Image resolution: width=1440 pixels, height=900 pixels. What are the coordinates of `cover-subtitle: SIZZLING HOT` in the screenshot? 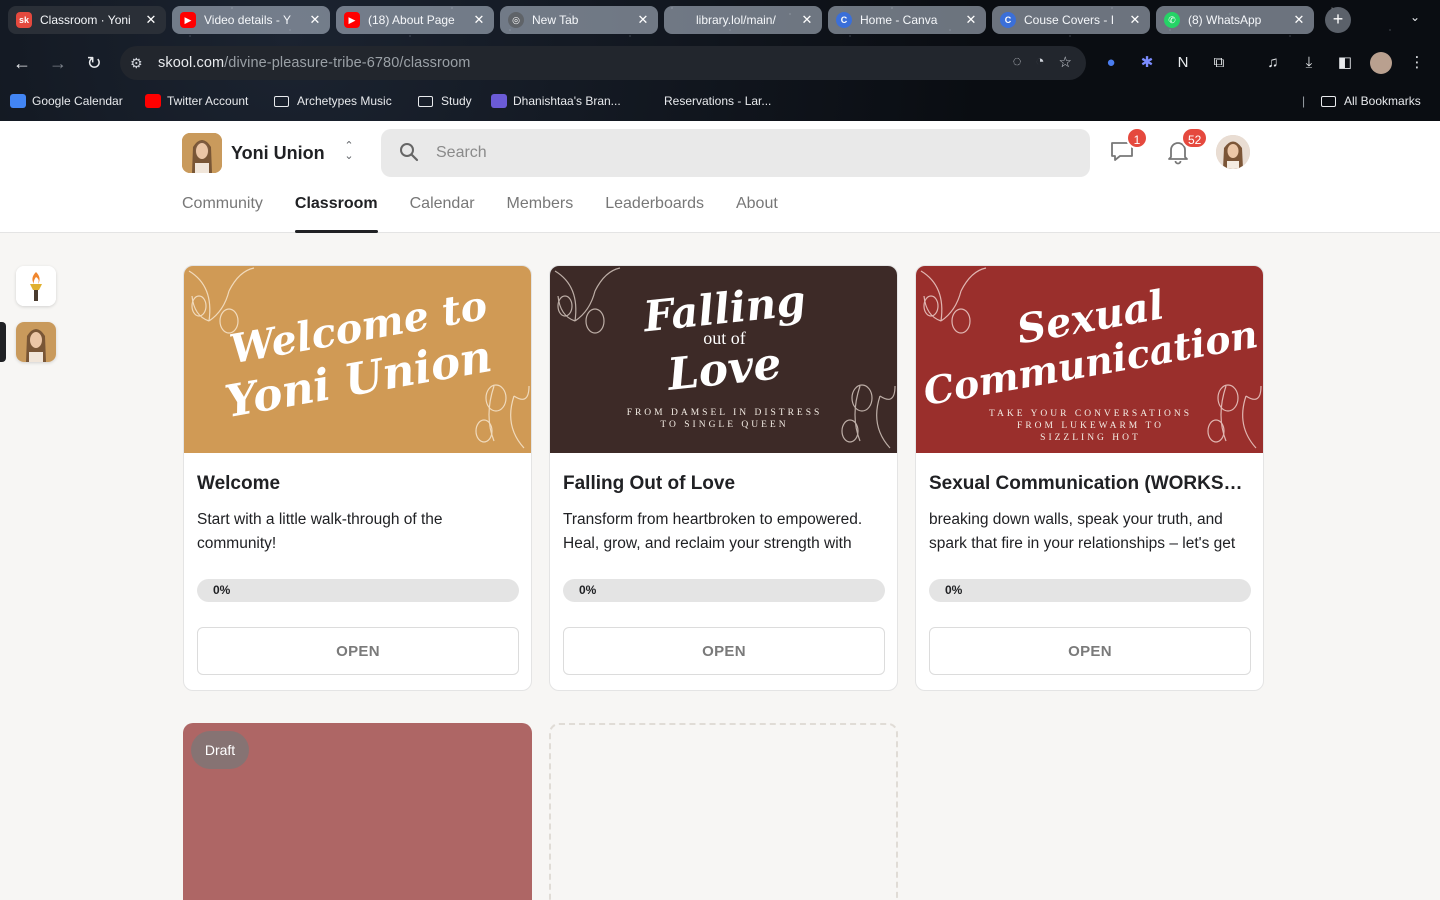 It's located at (1090, 438).